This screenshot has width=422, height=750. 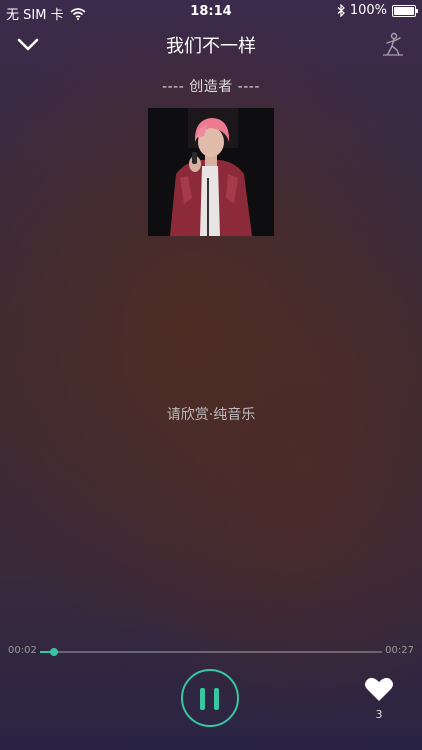 What do you see at coordinates (341, 10) in the screenshot?
I see `bluetooth-icon` at bounding box center [341, 10].